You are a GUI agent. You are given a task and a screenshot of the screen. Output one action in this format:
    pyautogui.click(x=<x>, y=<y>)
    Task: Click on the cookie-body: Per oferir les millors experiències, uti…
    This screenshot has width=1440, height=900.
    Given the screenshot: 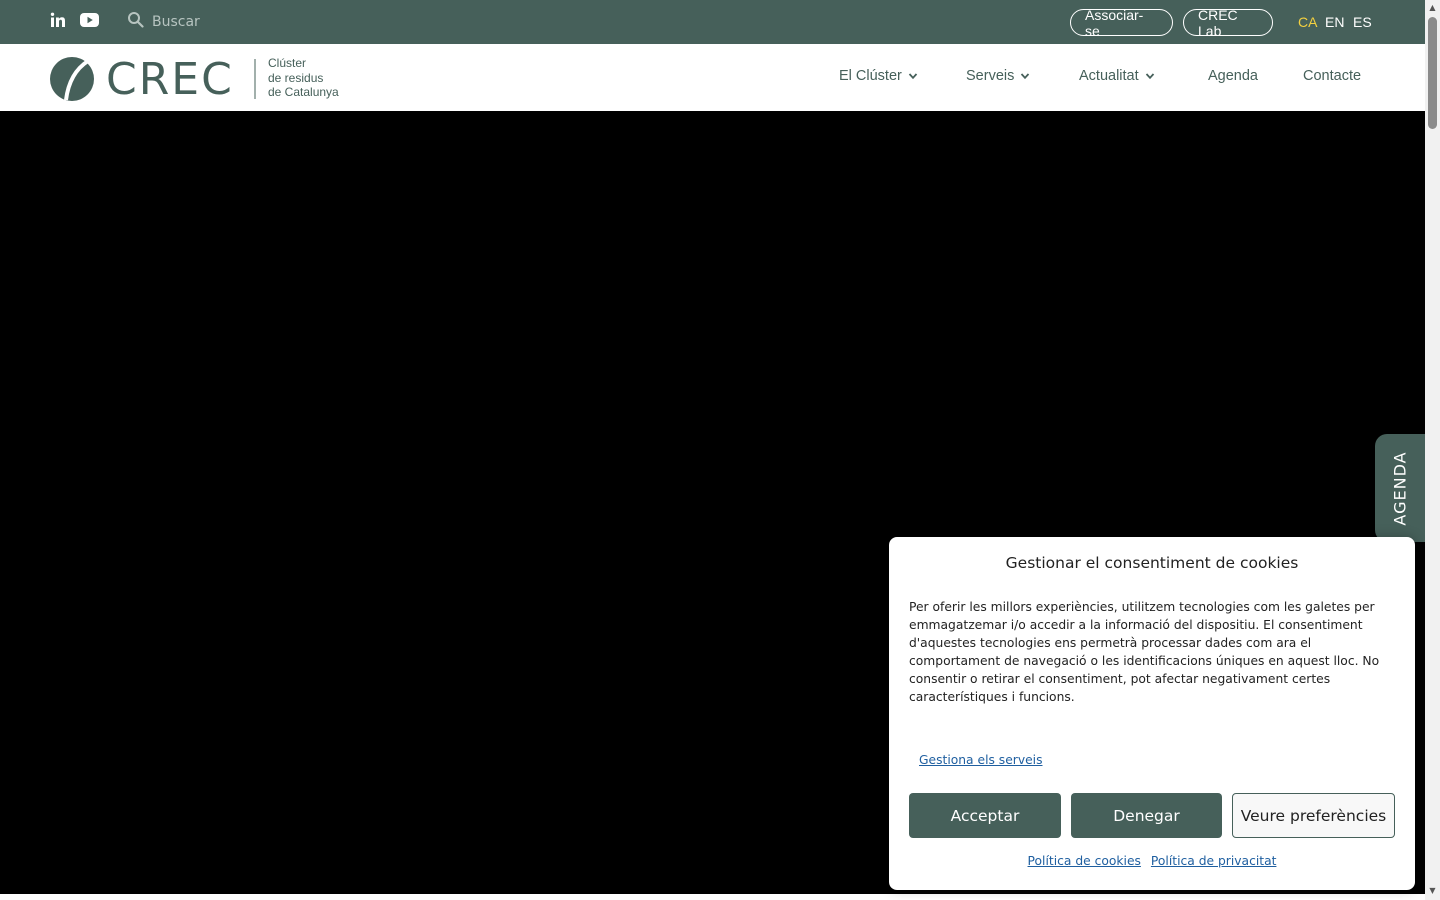 What is the action you would take?
    pyautogui.click(x=1144, y=652)
    